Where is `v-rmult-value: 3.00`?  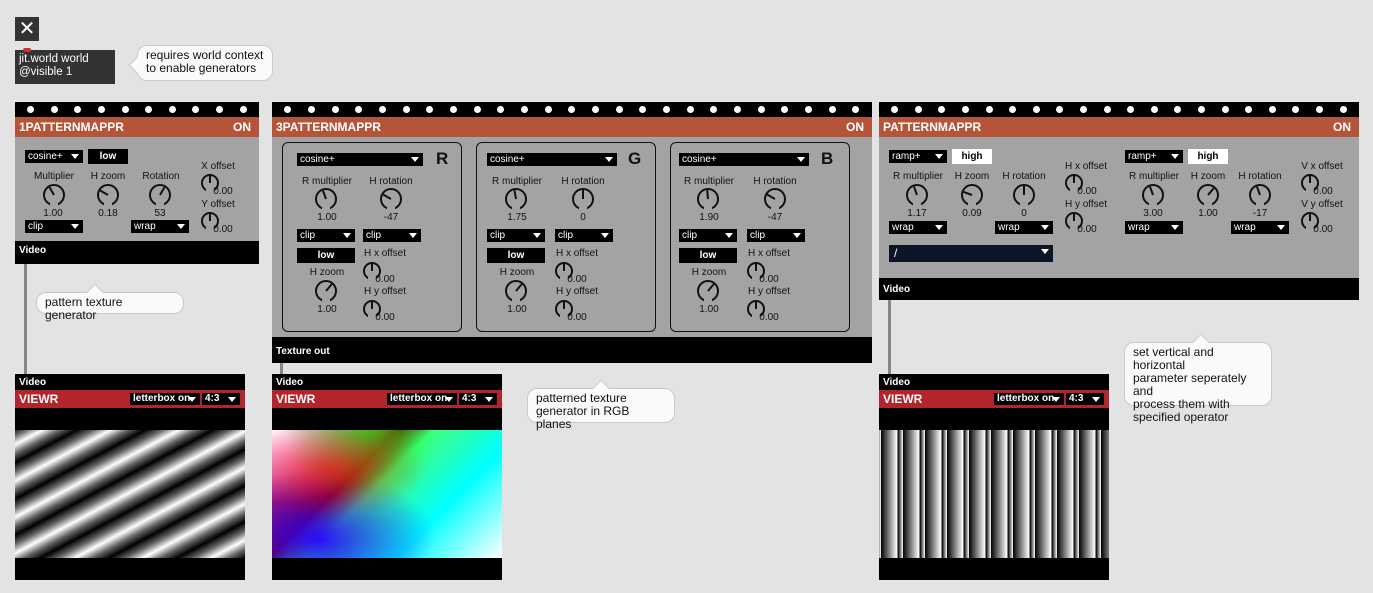
v-rmult-value: 3.00 is located at coordinates (1153, 213).